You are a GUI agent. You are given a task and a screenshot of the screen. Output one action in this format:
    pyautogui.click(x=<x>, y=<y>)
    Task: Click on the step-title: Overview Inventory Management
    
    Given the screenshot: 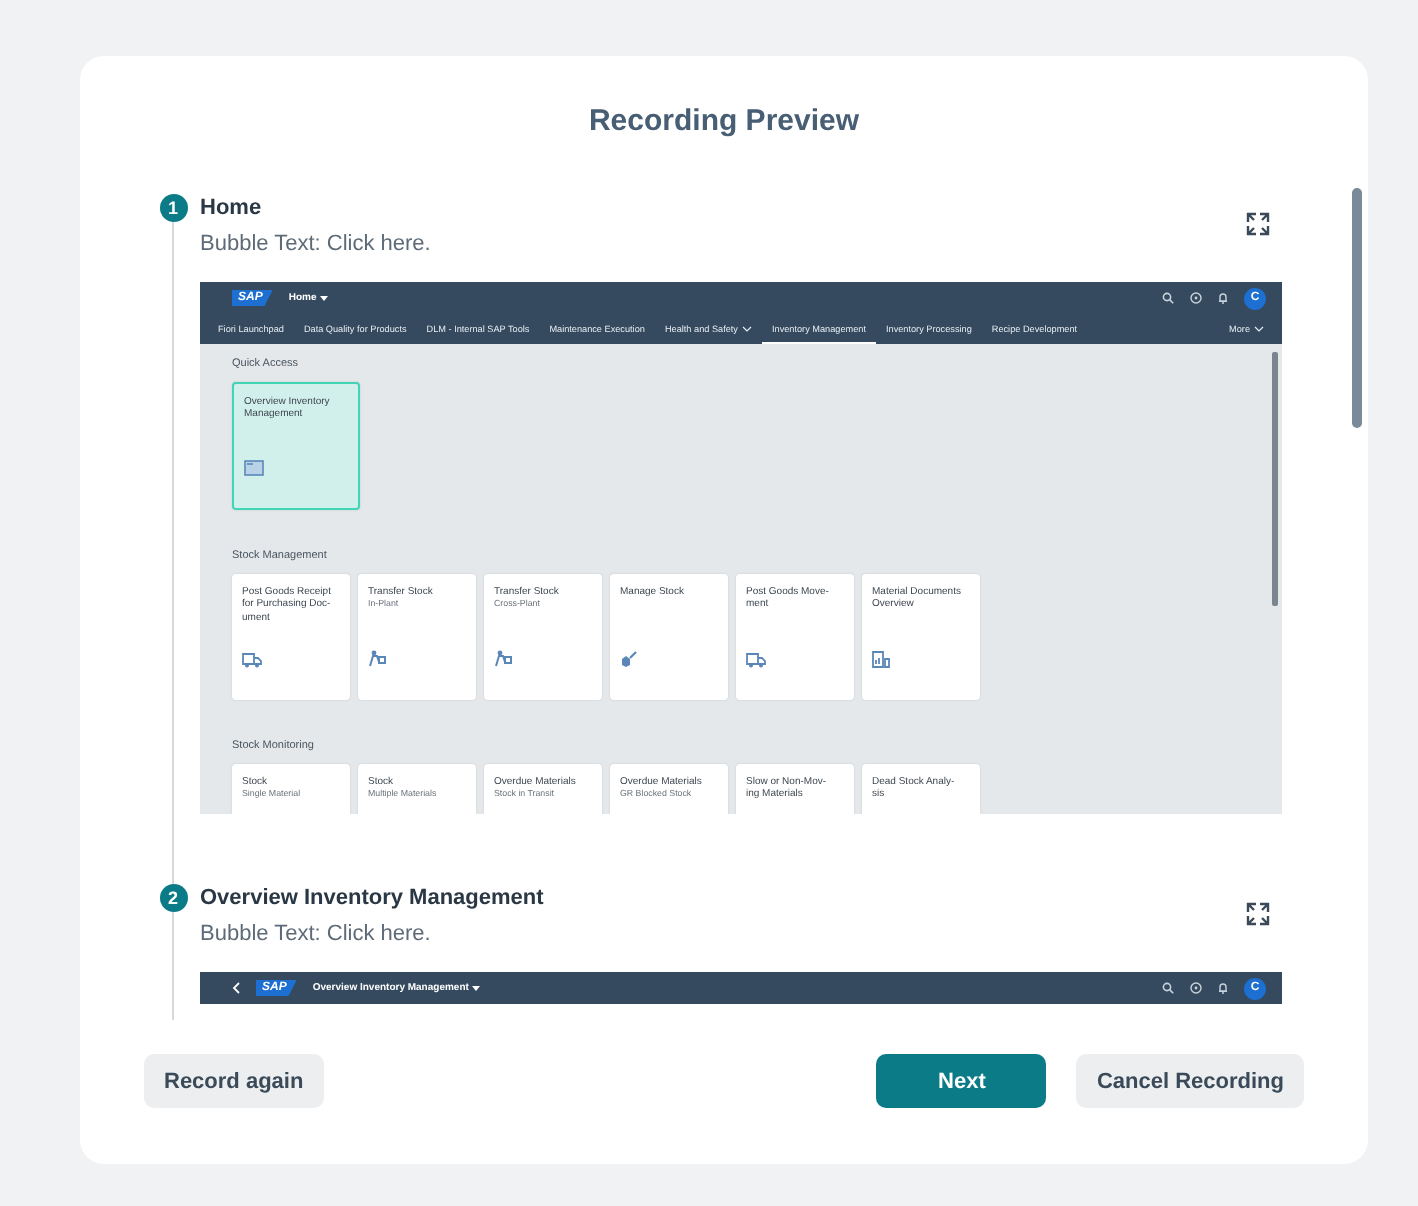 What is the action you would take?
    pyautogui.click(x=372, y=898)
    